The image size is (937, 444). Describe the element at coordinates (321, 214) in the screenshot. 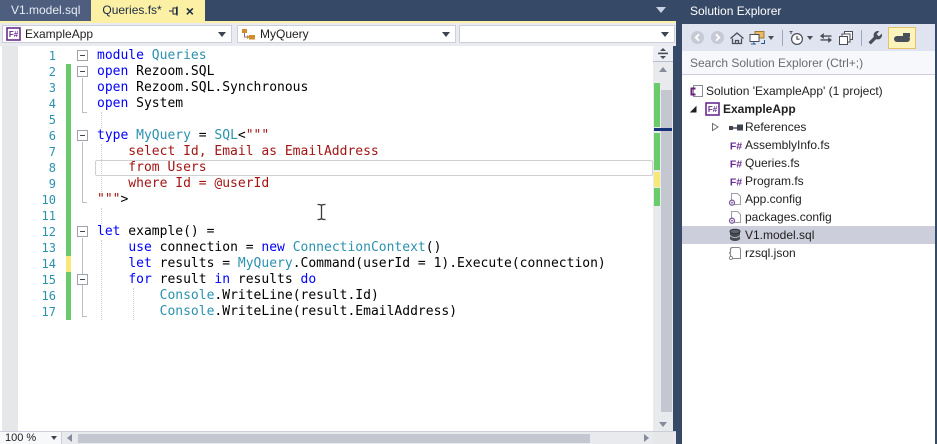

I see `mouse-cursor-ibeam` at that location.